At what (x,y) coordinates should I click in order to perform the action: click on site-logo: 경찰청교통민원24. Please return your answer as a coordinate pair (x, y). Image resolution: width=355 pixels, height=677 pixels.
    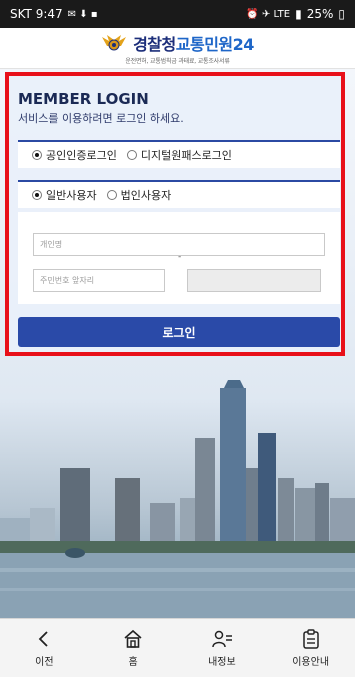
    Looking at the image, I should click on (177, 43).